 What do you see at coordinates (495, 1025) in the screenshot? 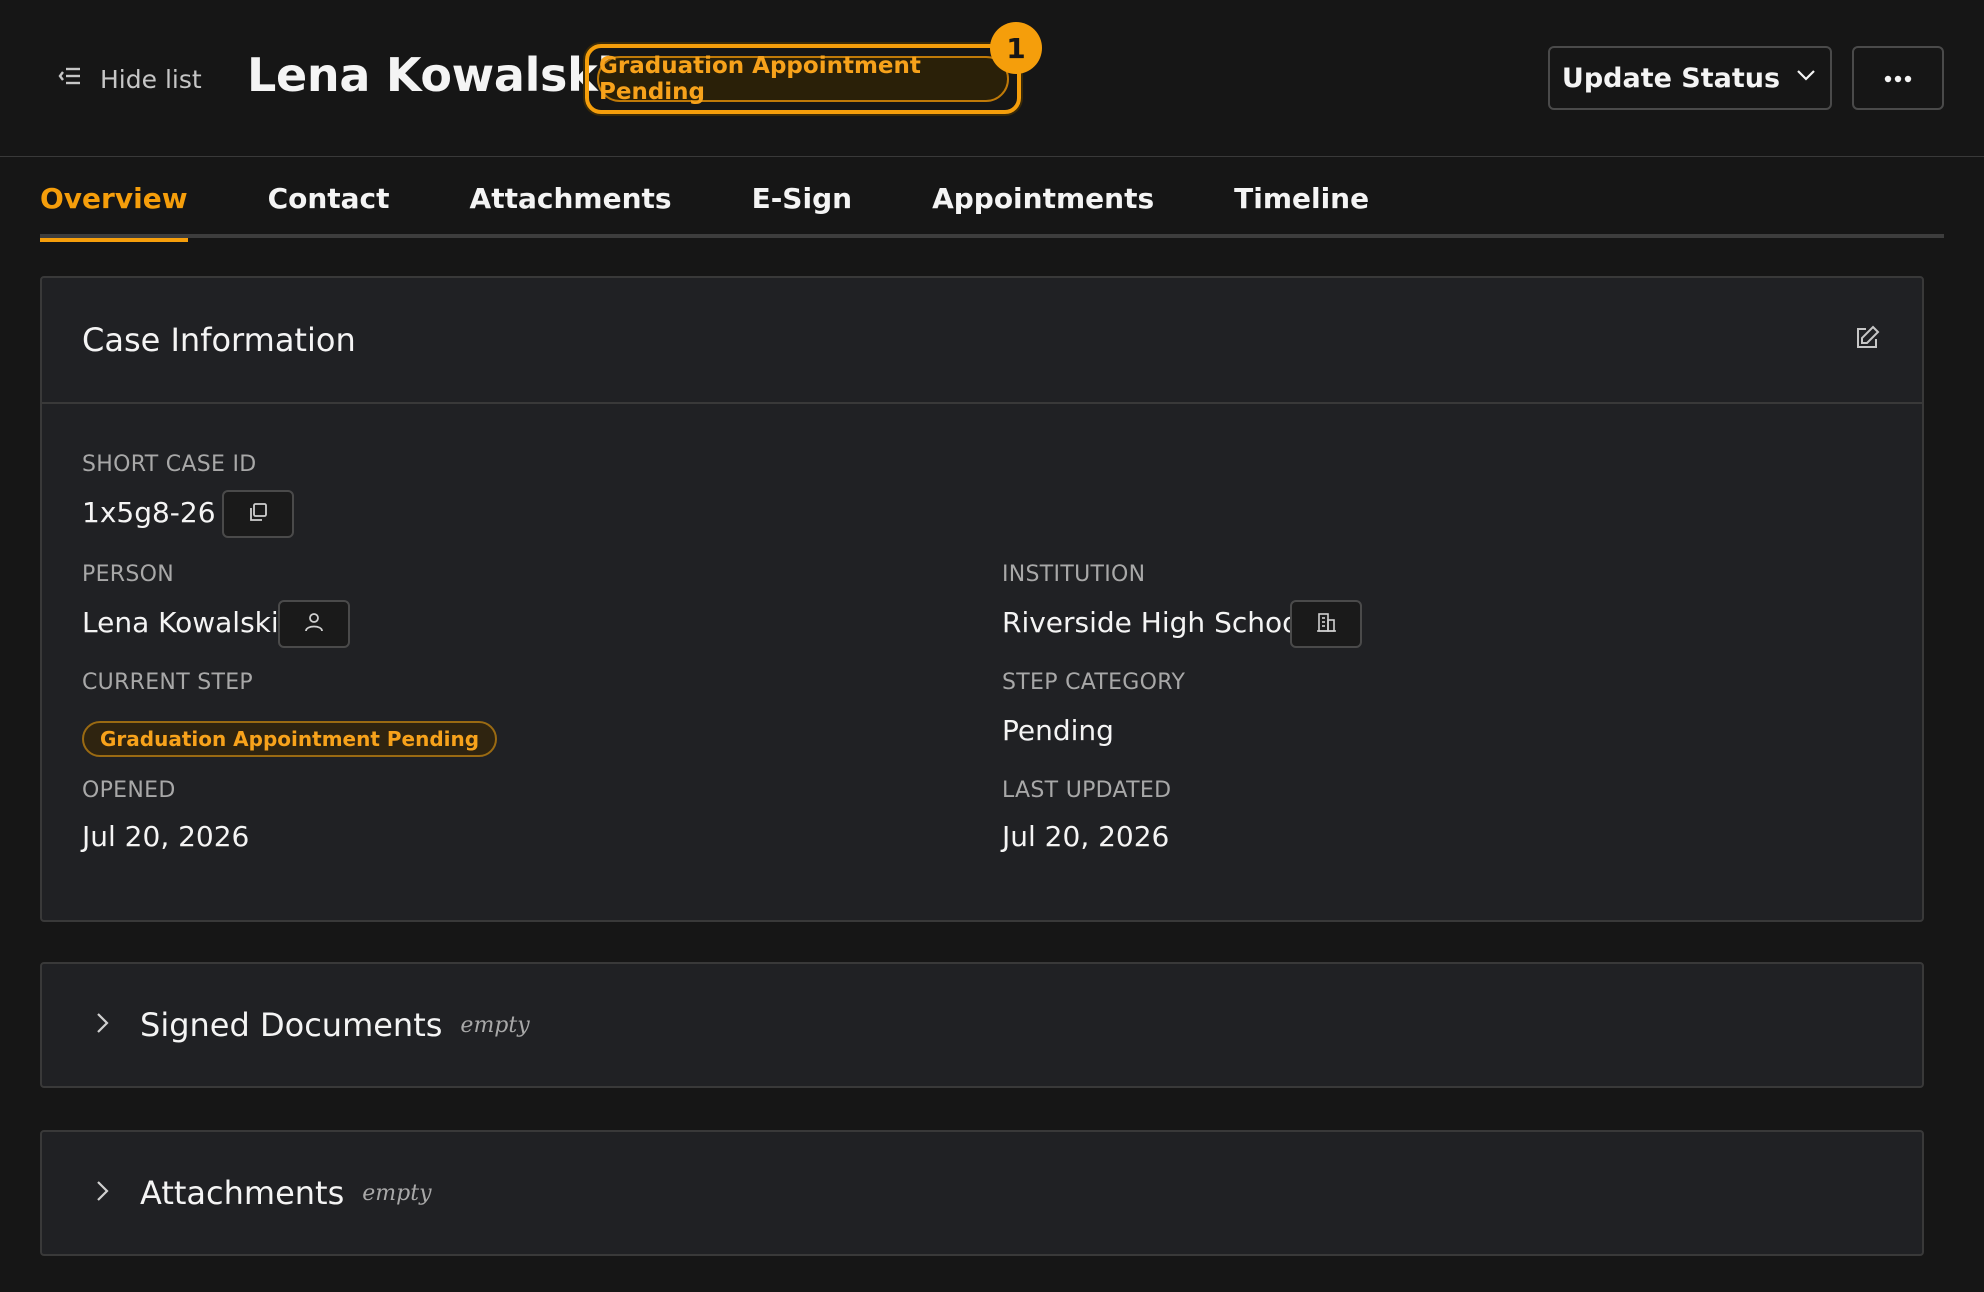
I see `signed-documents-empty-tag: empty` at bounding box center [495, 1025].